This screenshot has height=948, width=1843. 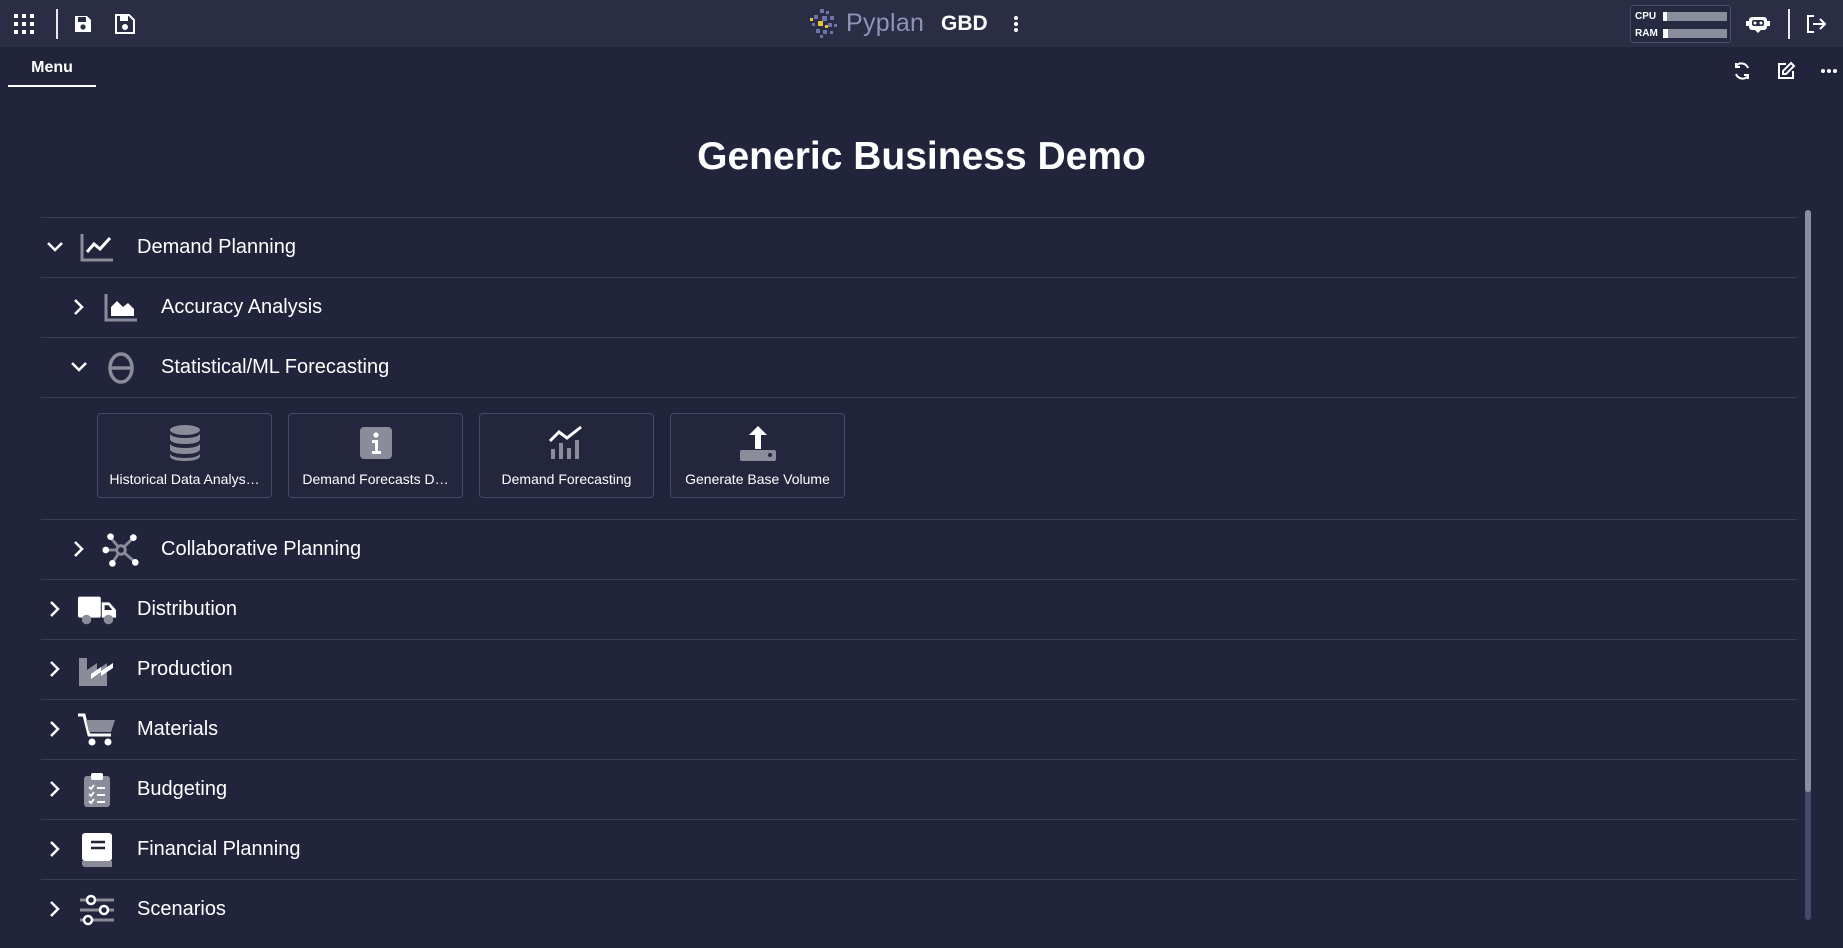 What do you see at coordinates (125, 24) in the screenshot?
I see `save-as-icon` at bounding box center [125, 24].